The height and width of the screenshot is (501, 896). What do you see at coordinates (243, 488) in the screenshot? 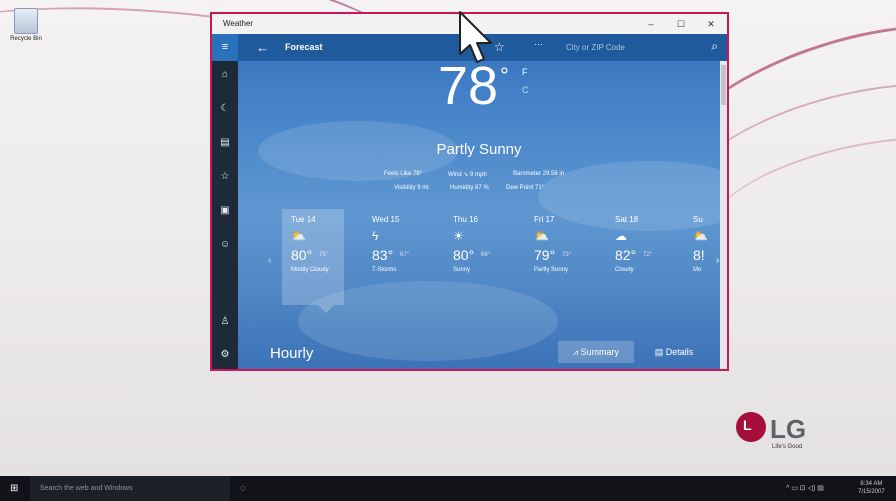
I see `task-view-icon: ◌` at bounding box center [243, 488].